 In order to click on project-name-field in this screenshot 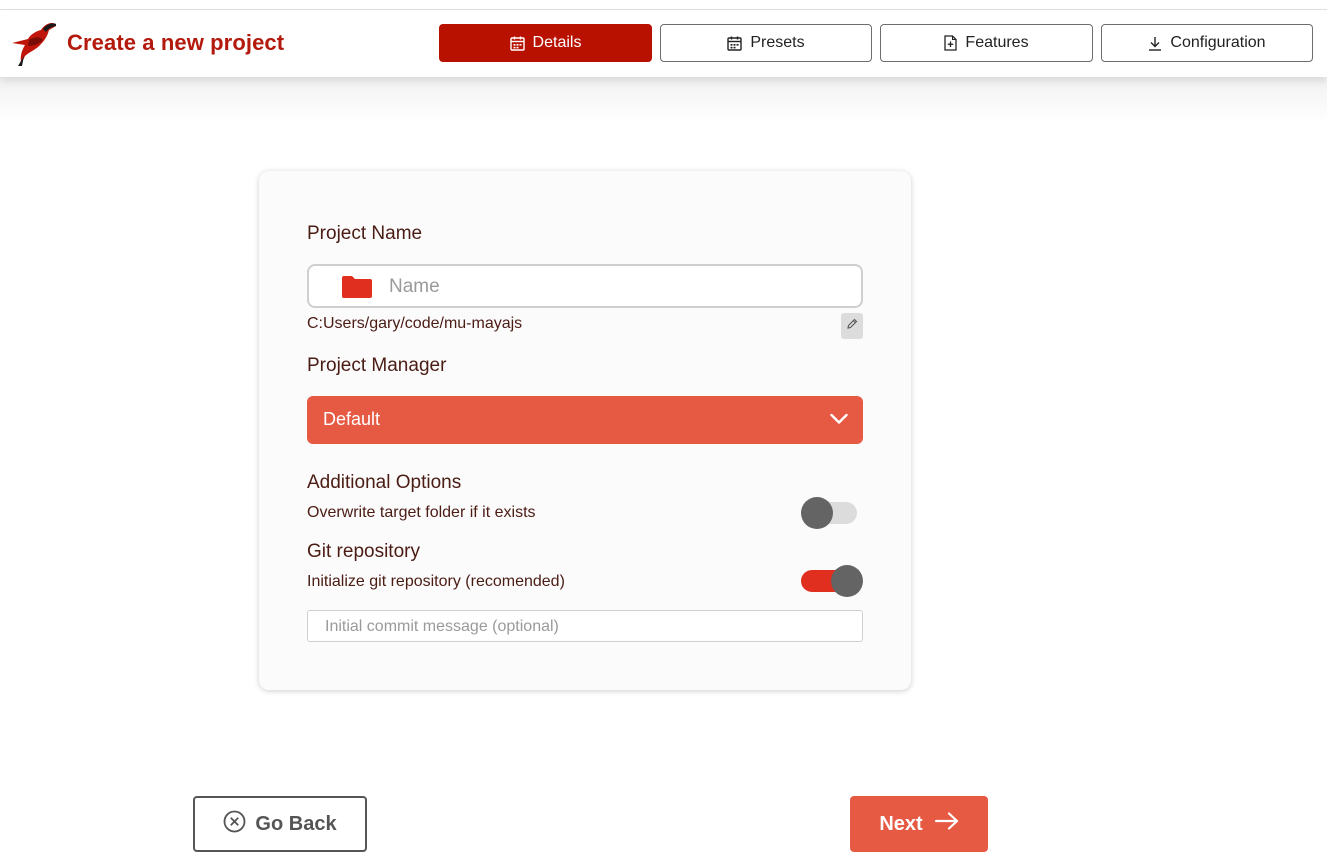, I will do `click(585, 286)`.